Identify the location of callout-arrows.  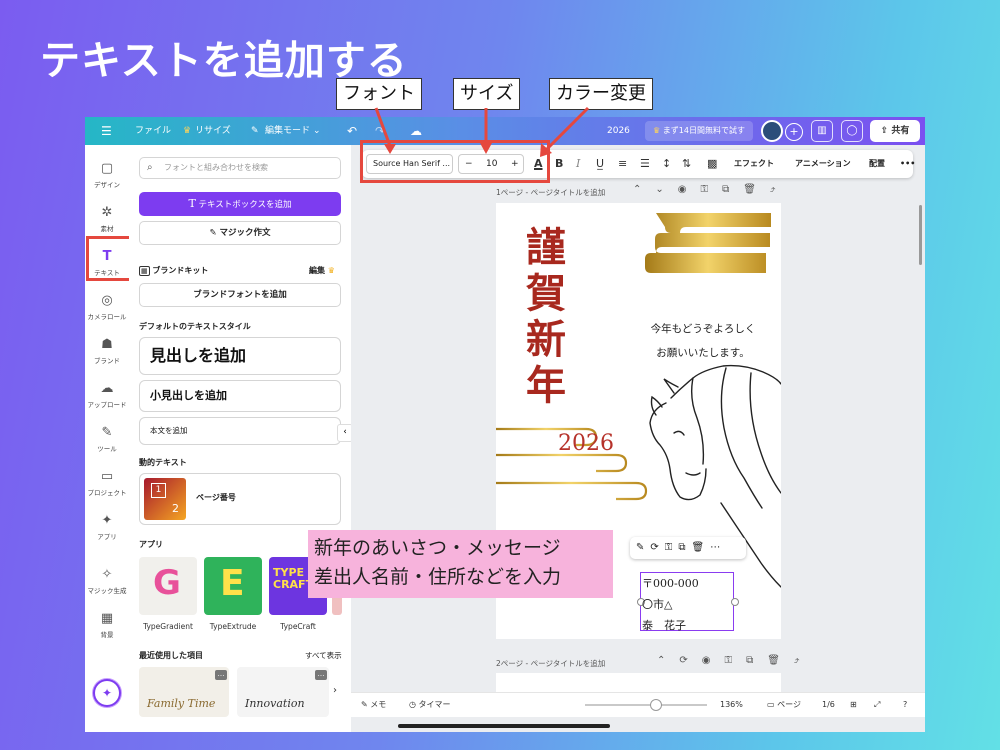
(482, 131).